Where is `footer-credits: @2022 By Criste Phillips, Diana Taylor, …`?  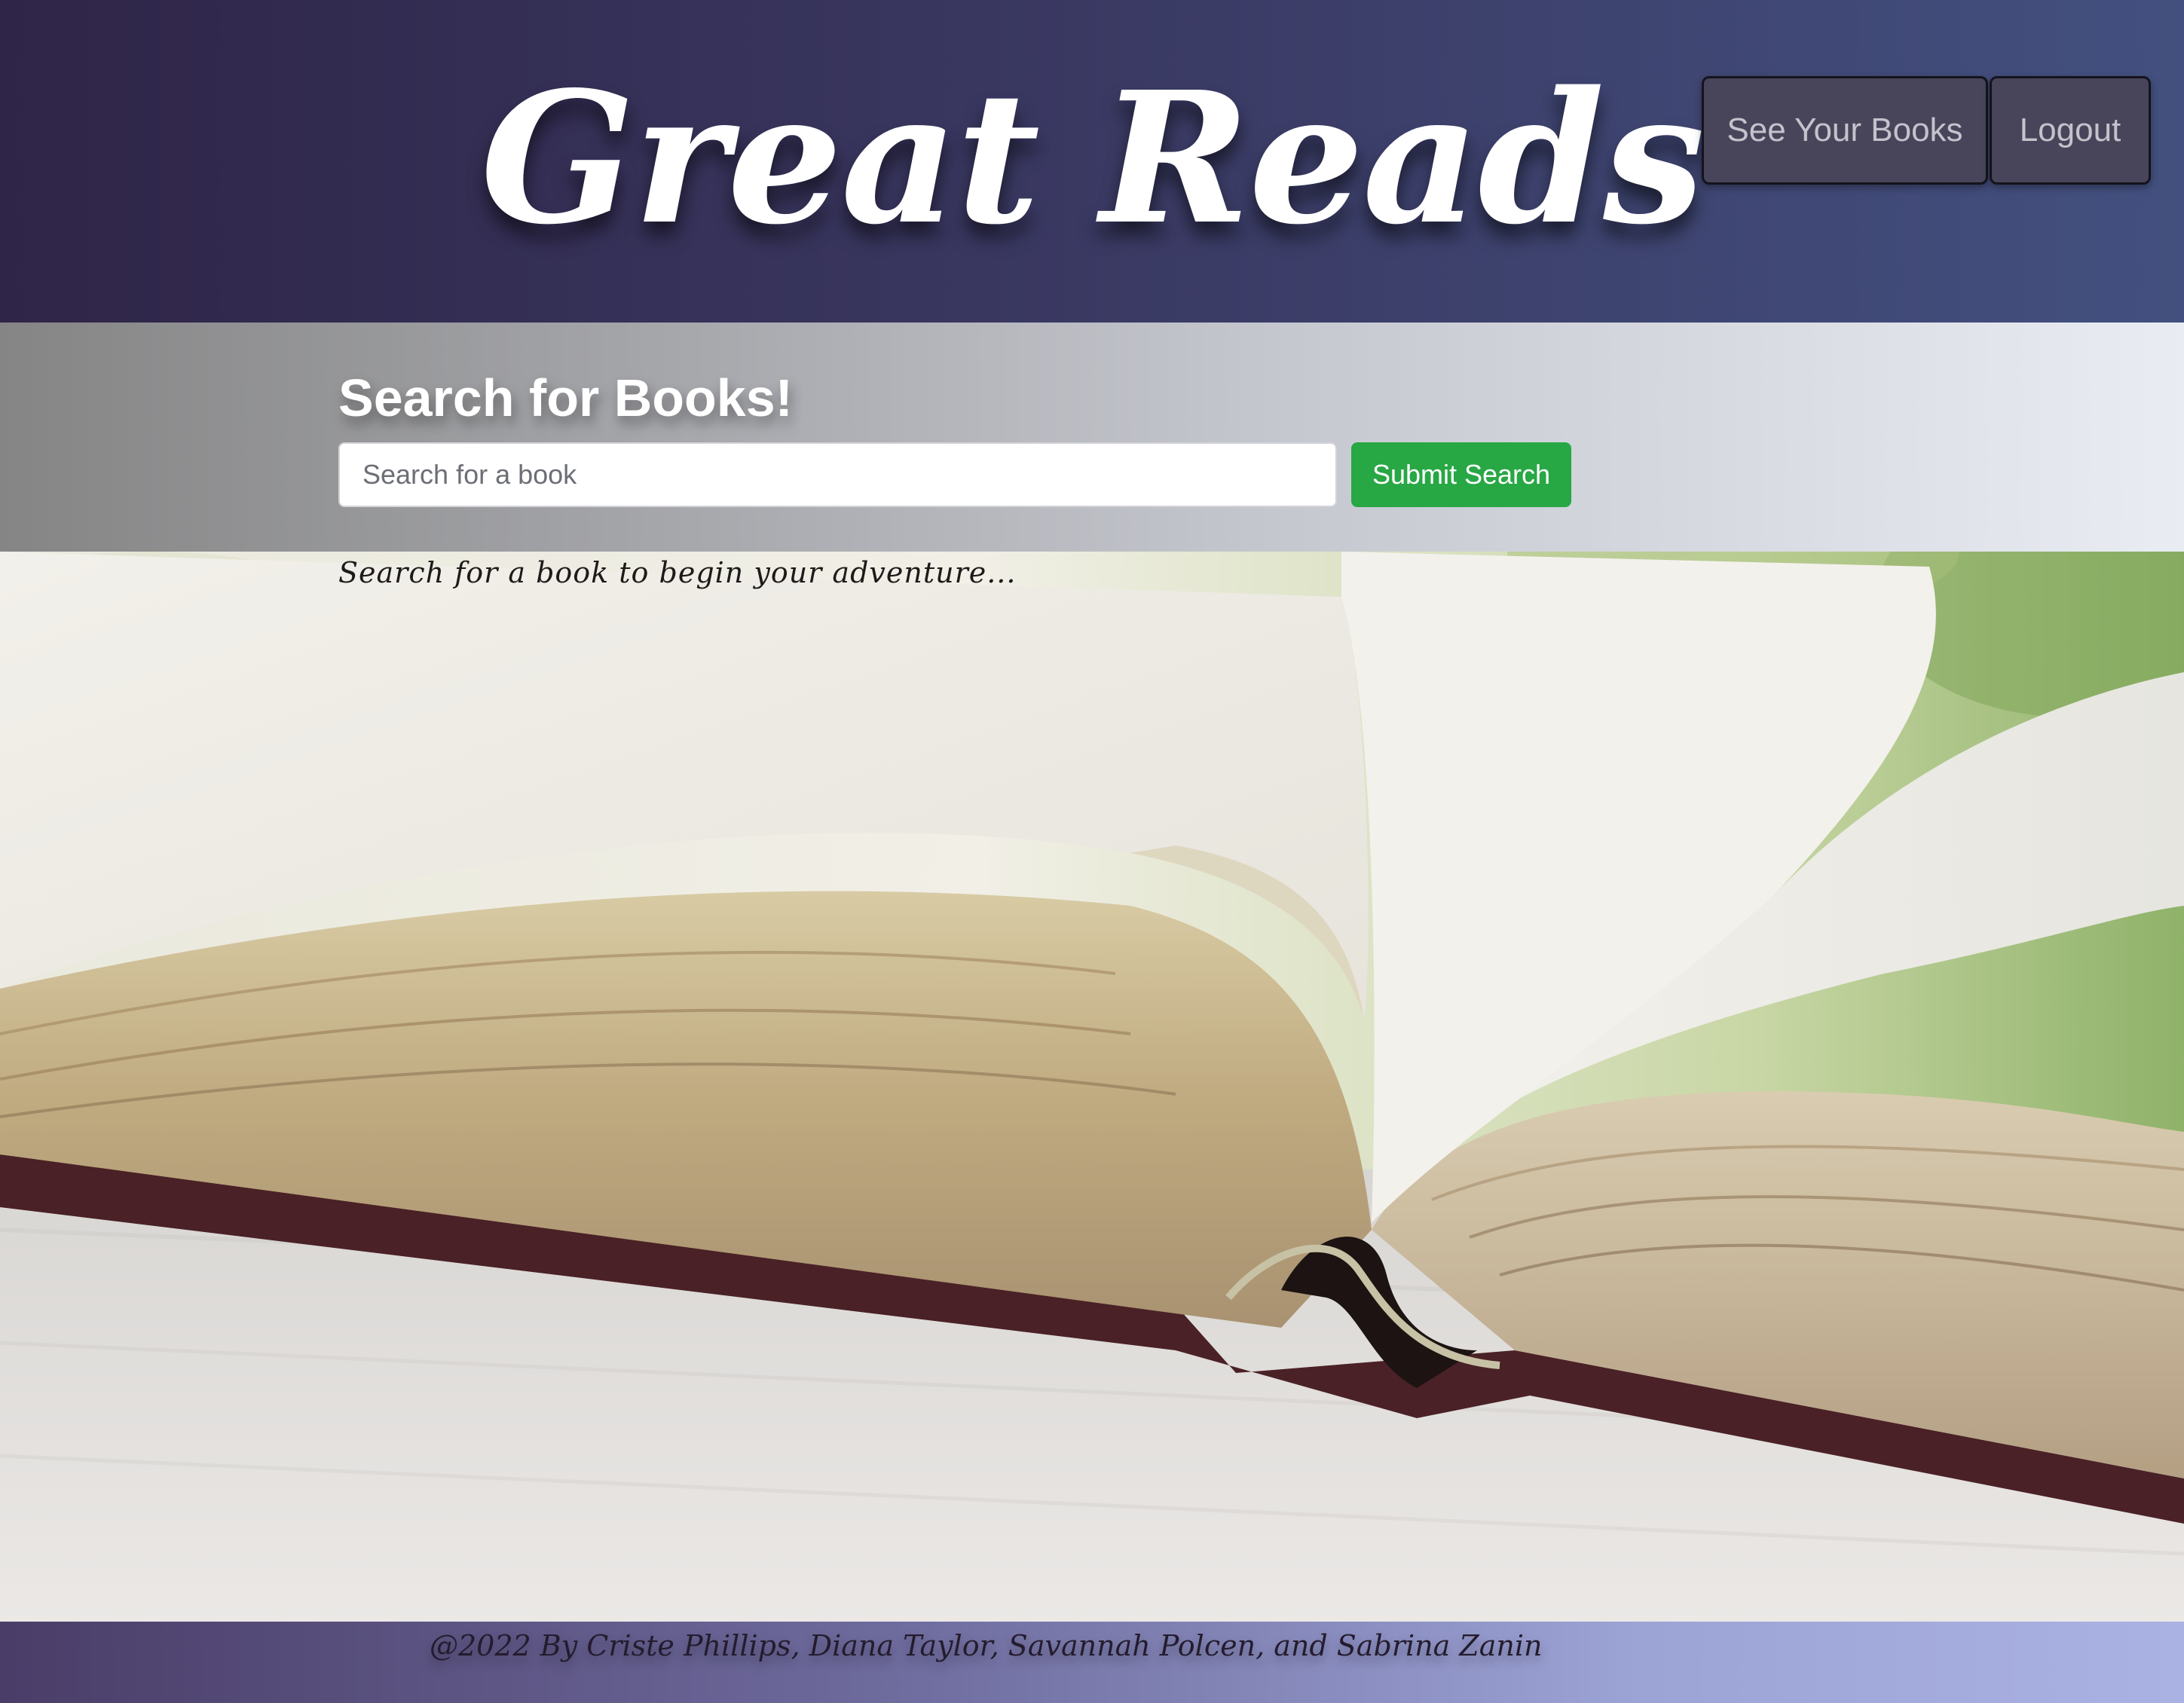
footer-credits: @2022 By Criste Phillips, Diana Taylor, … is located at coordinates (986, 1645).